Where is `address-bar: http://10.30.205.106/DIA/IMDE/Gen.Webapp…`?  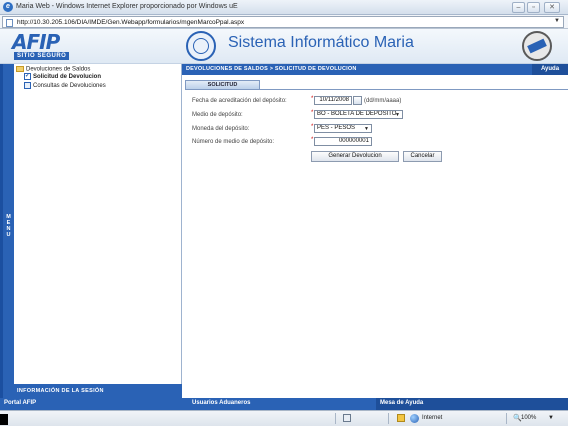 address-bar: http://10.30.205.106/DIA/IMDE/Gen.Webapp… is located at coordinates (284, 22).